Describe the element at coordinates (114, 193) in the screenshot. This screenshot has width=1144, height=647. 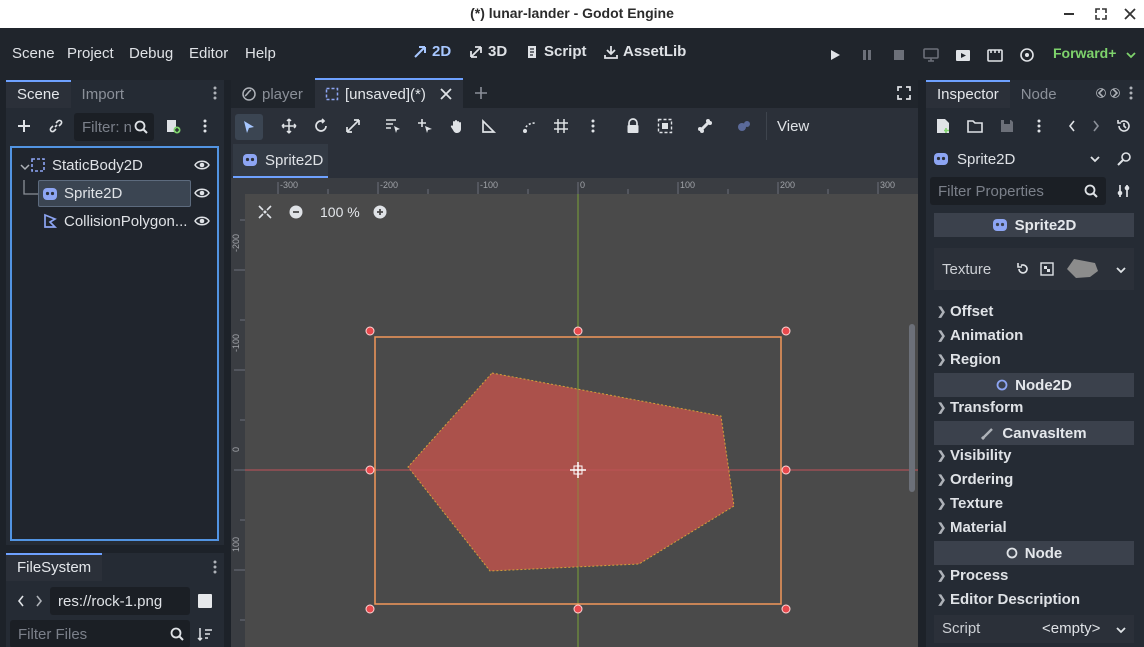
I see `tree-node-sprite2d: Sprite2D` at that location.